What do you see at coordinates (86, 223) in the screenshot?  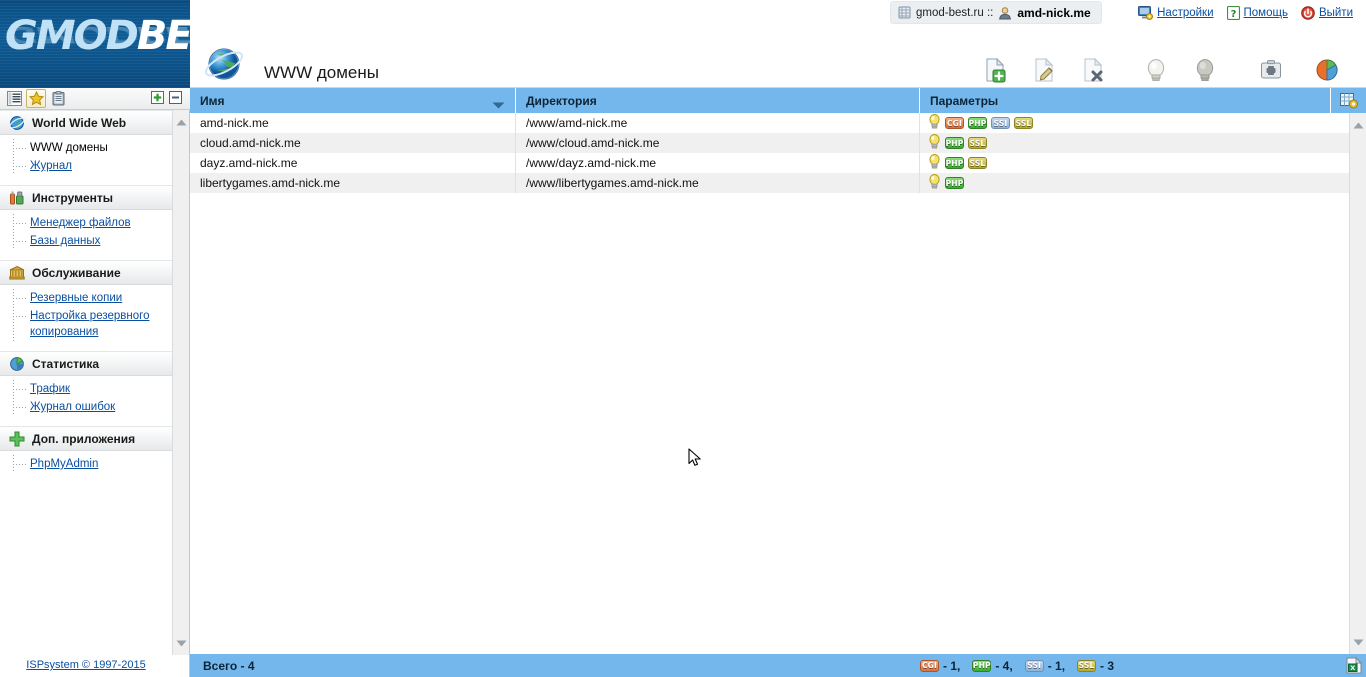 I see `sidebar-item-file-manager: Менеджер файлов` at bounding box center [86, 223].